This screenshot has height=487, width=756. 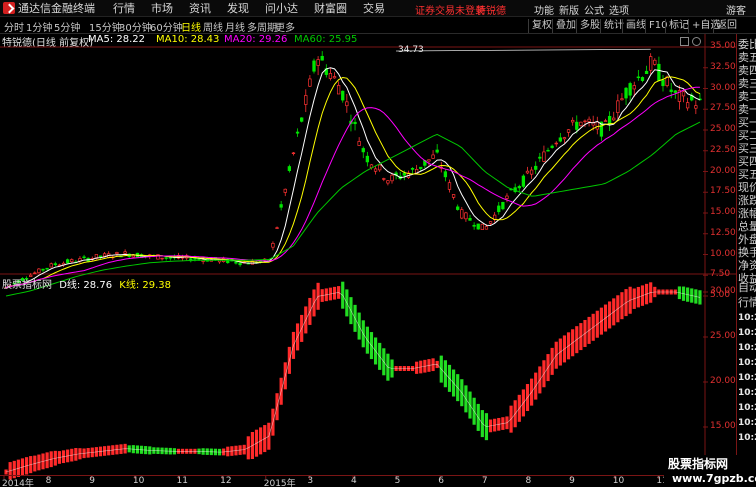 I want to click on indicator-info-row: 股票指标网 D线: 28.76 K线: 29.38, so click(x=88, y=283).